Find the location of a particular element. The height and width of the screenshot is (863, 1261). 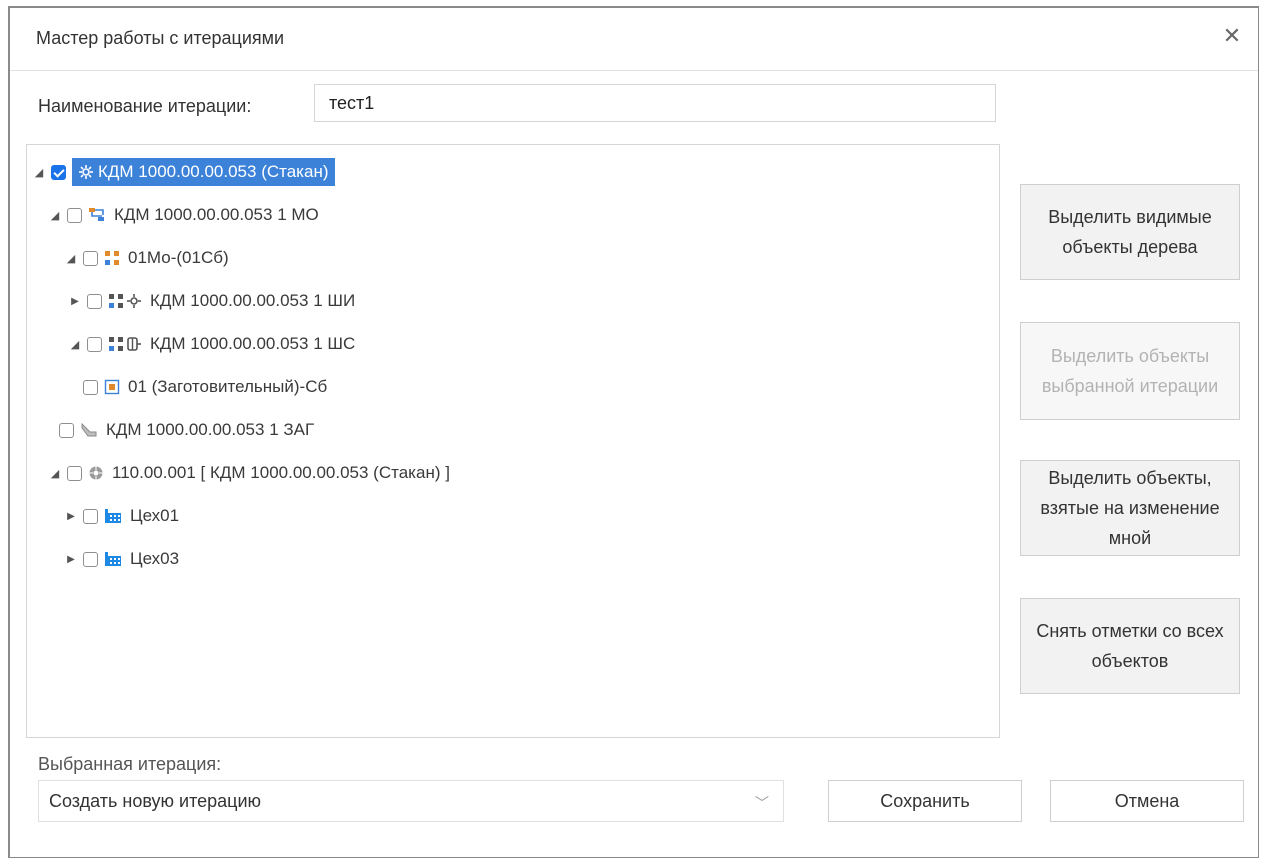

tree-node-label: КДМ 1000.00.00.053 1 ЗАГ is located at coordinates (210, 429).